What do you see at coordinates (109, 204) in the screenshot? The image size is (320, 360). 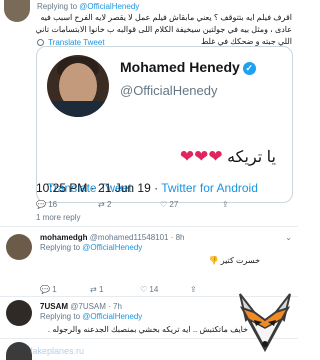 I see `retweet-count: 2` at bounding box center [109, 204].